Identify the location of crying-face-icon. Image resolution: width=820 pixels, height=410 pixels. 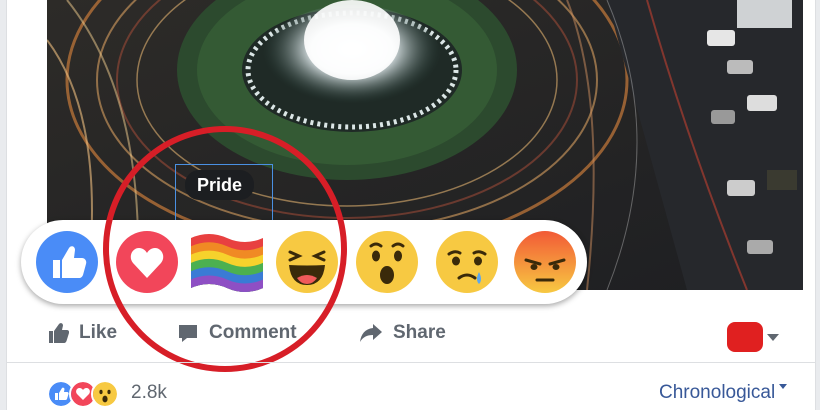
(467, 262).